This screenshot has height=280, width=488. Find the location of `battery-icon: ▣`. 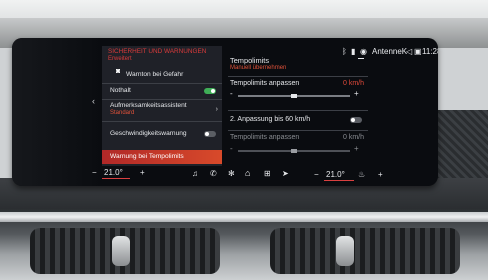

battery-icon: ▣ is located at coordinates (418, 51).